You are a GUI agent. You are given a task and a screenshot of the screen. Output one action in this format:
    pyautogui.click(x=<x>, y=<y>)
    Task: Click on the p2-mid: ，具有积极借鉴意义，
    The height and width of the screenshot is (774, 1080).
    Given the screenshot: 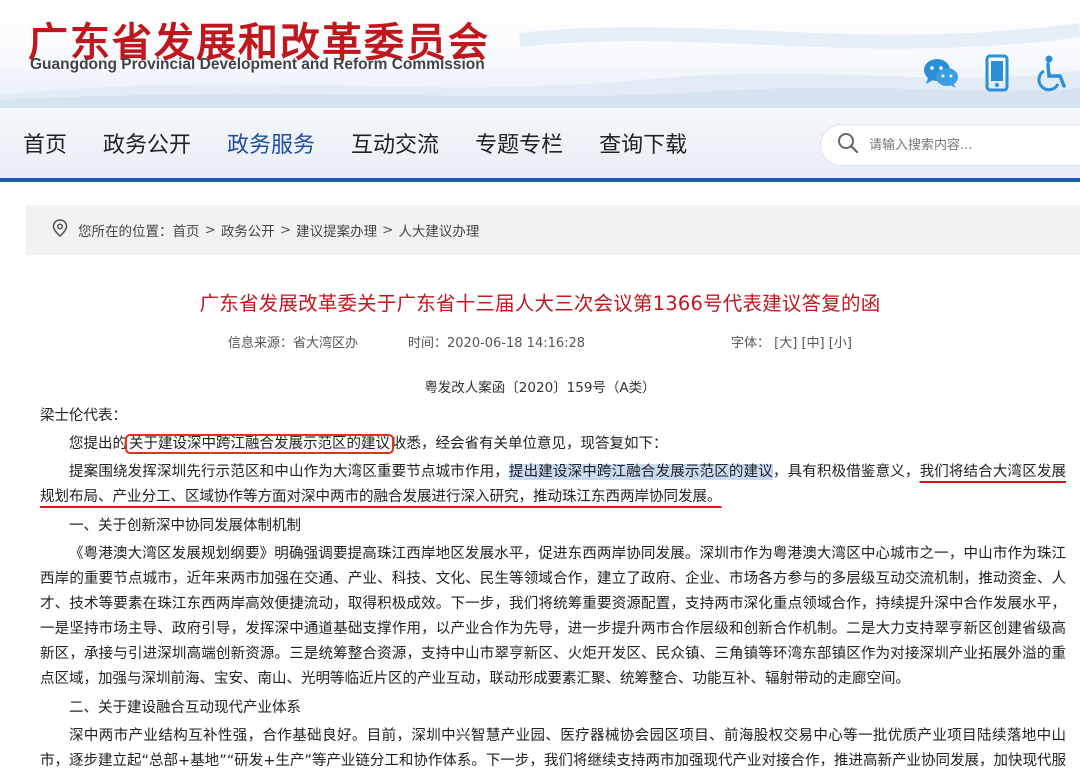 What is the action you would take?
    pyautogui.click(x=846, y=472)
    